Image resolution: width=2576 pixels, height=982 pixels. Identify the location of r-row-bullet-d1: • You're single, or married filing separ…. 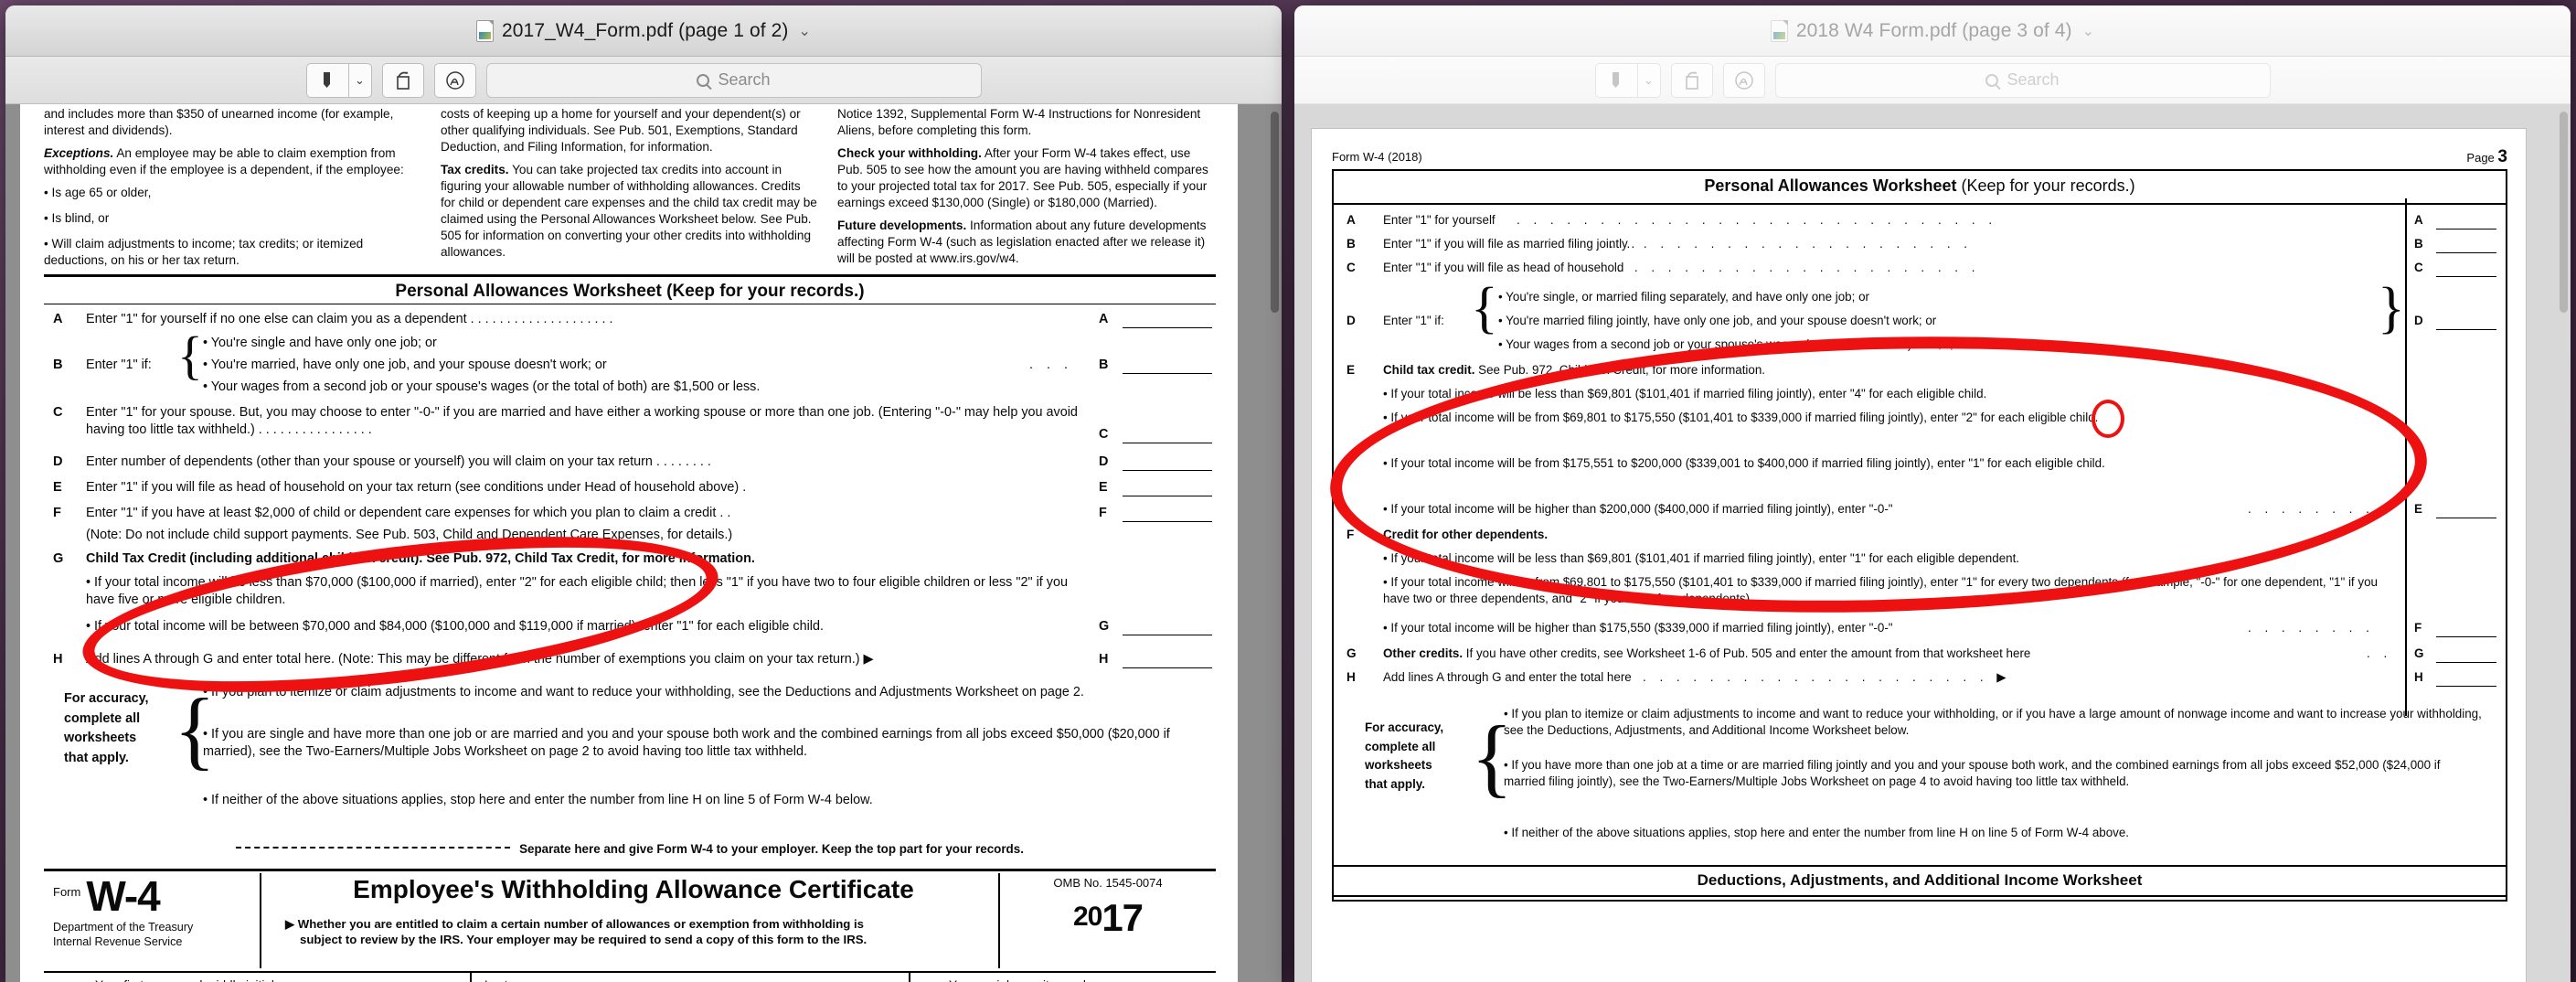
(1683, 296).